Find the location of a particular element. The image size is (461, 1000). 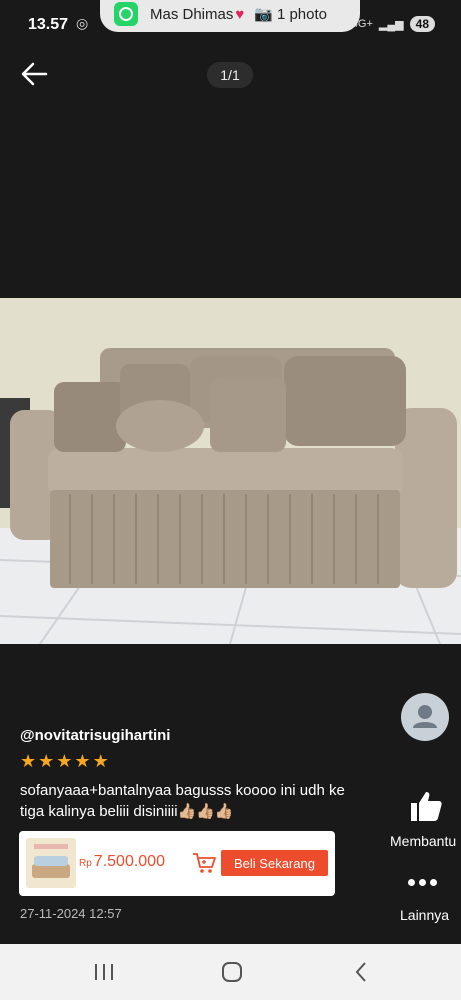

more-label: Lainnya is located at coordinates (424, 915).